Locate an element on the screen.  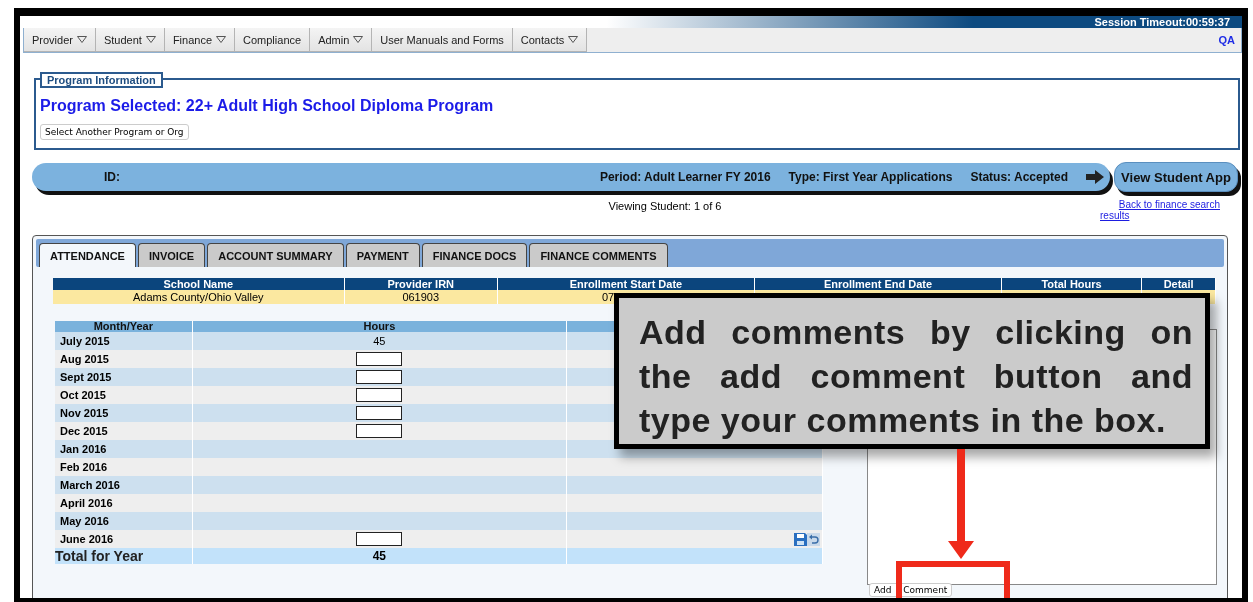
column-header: Detail is located at coordinates (1178, 284).